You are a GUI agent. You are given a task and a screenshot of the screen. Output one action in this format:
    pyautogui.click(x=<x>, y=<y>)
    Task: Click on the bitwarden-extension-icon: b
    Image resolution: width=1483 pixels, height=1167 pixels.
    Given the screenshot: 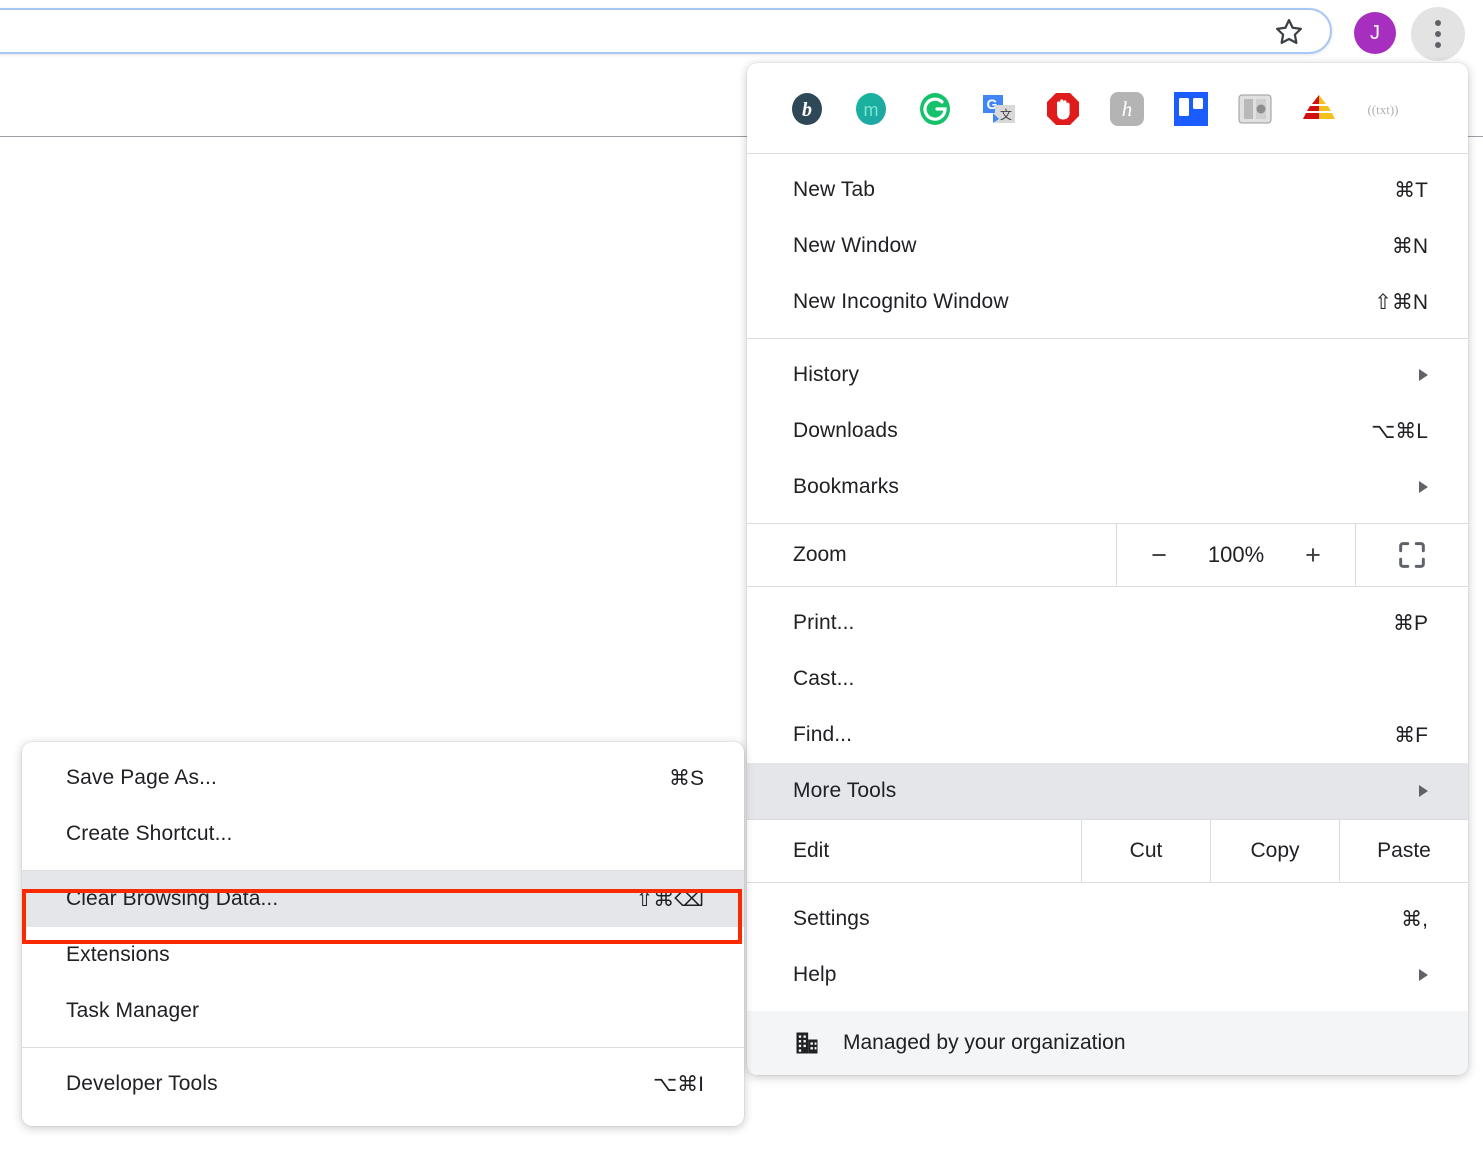 What is the action you would take?
    pyautogui.click(x=807, y=109)
    